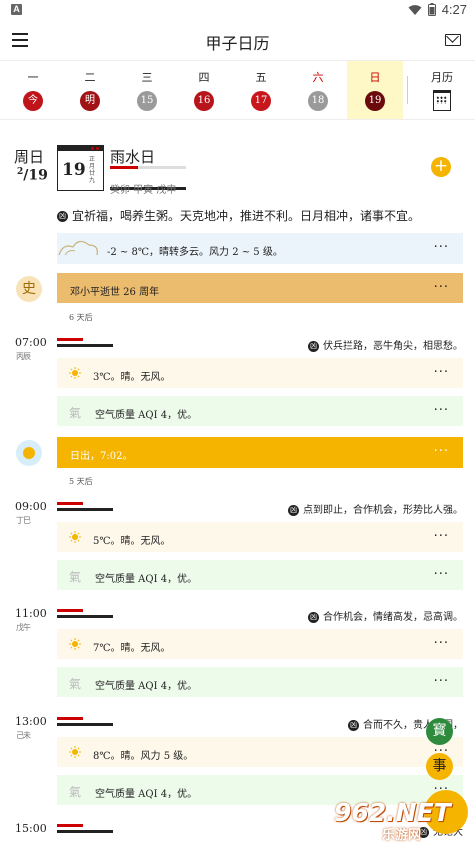 The image size is (475, 846). I want to click on calendar-icon, so click(442, 100).